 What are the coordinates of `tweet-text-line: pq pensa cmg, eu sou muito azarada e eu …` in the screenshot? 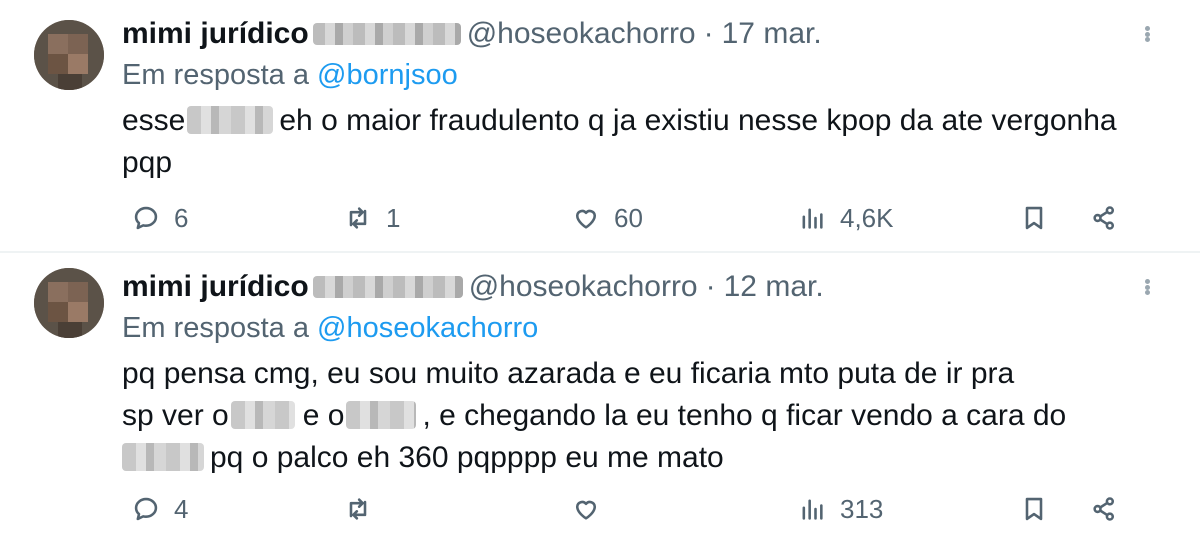 It's located at (568, 373).